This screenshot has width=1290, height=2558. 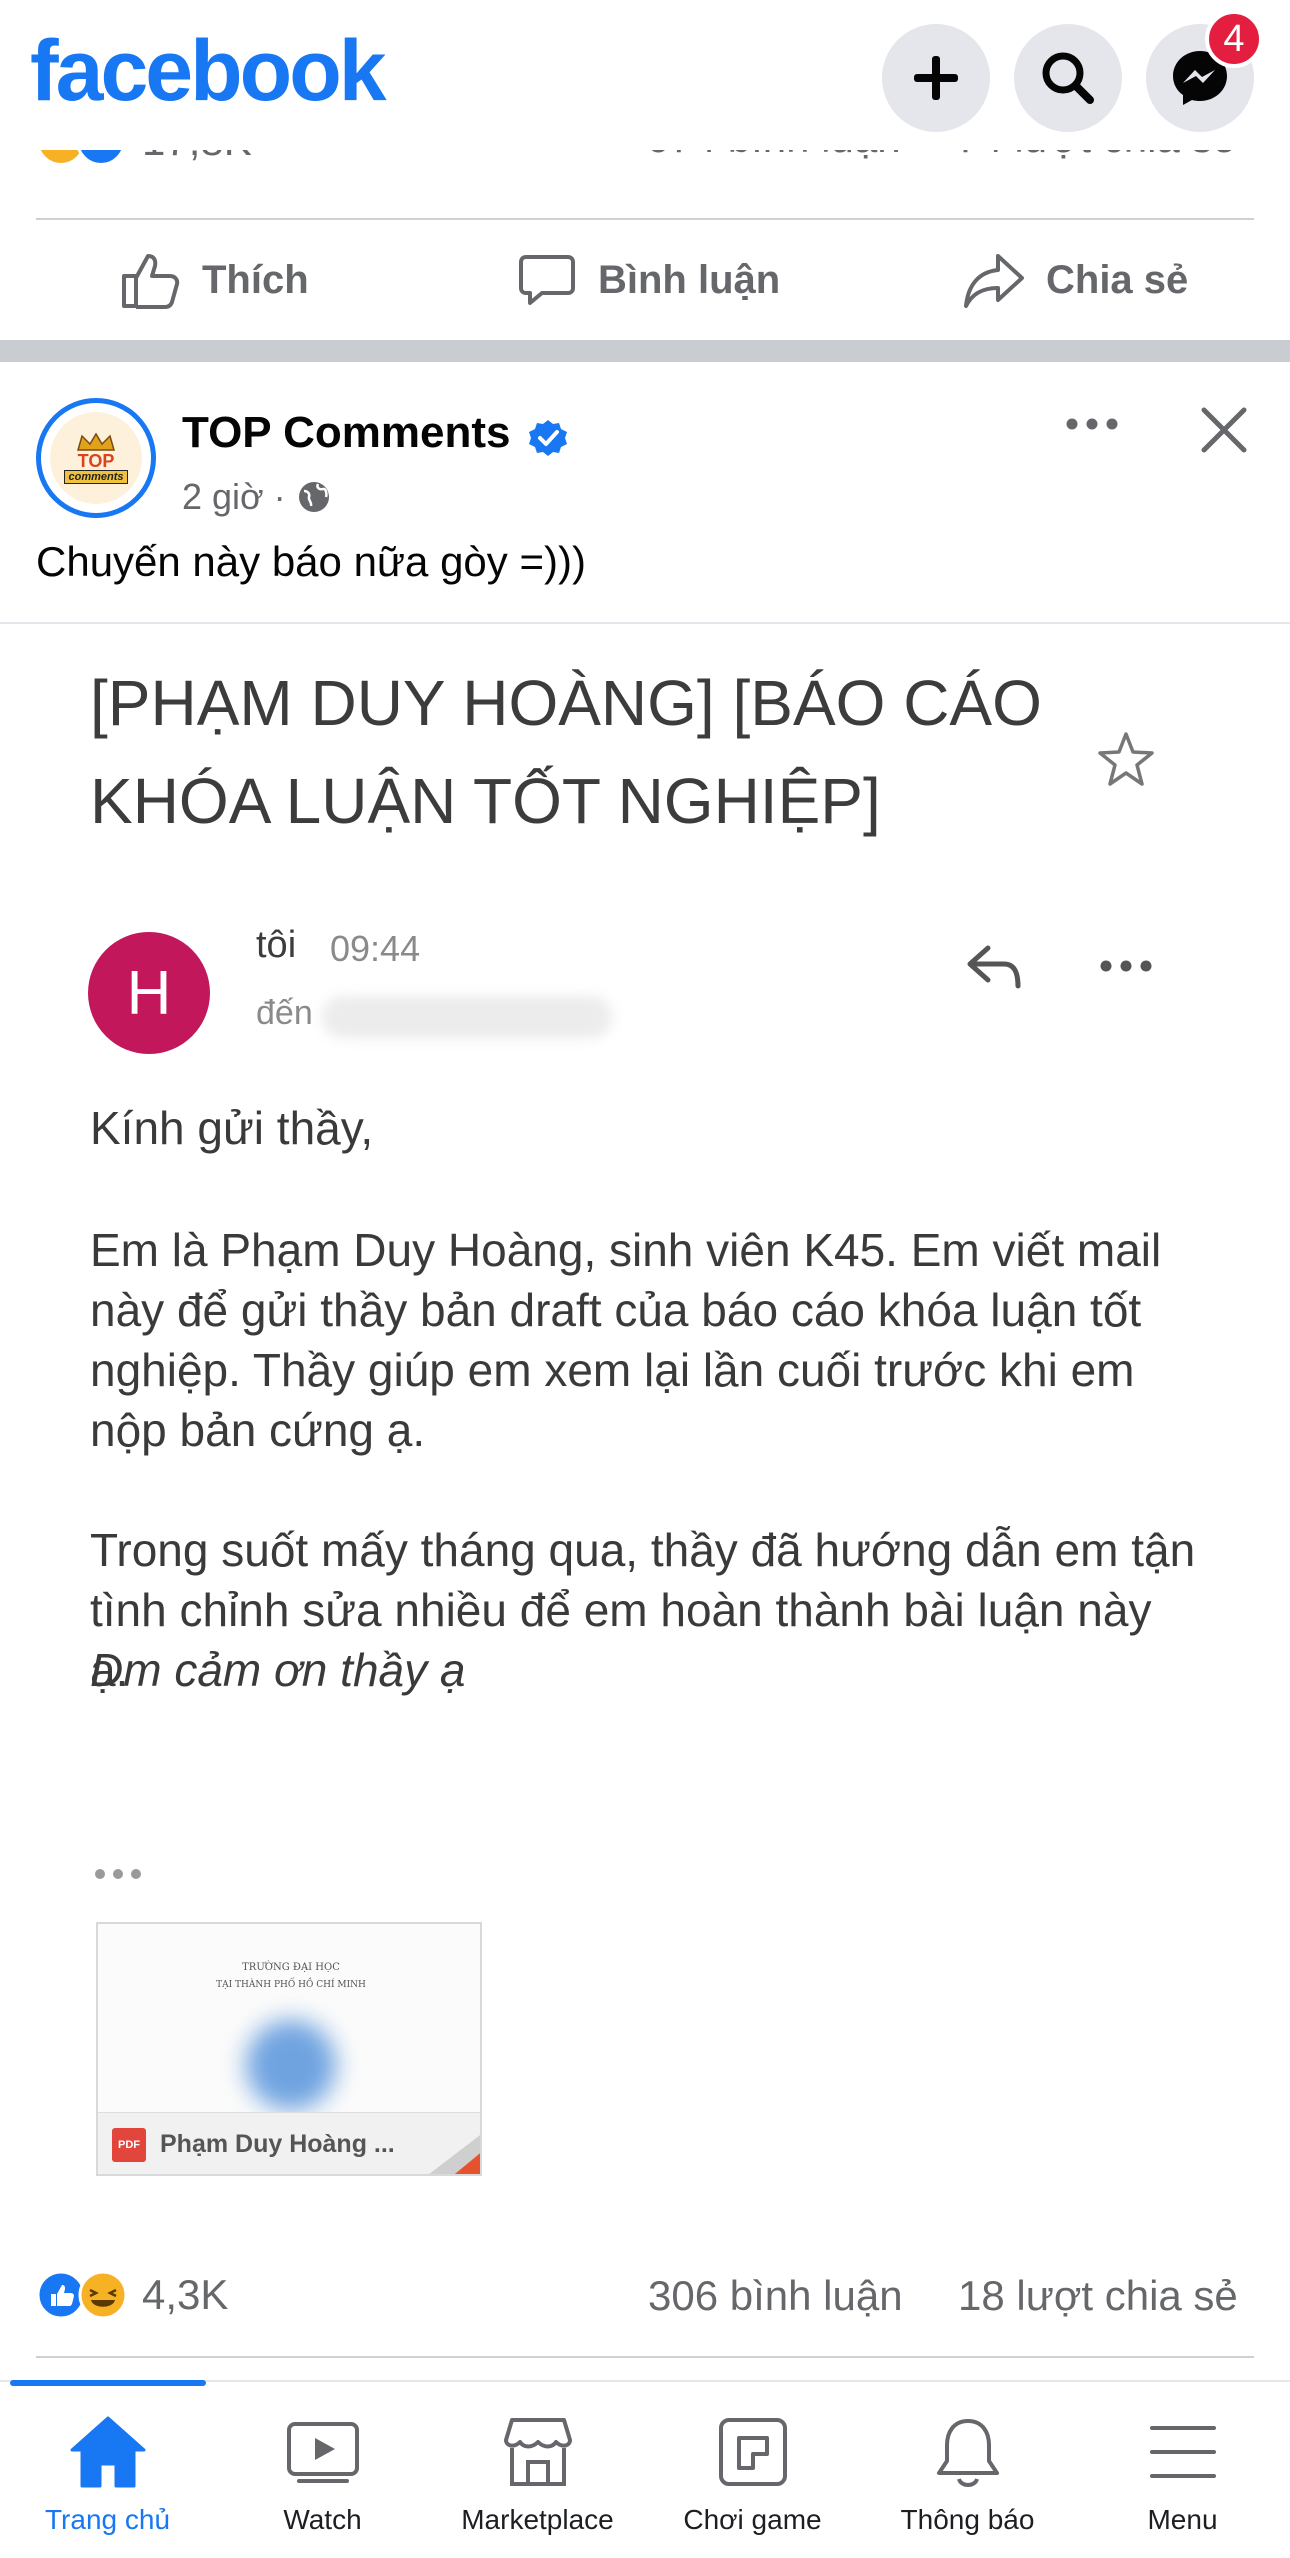 I want to click on avatar-text: TOP, so click(x=96, y=461).